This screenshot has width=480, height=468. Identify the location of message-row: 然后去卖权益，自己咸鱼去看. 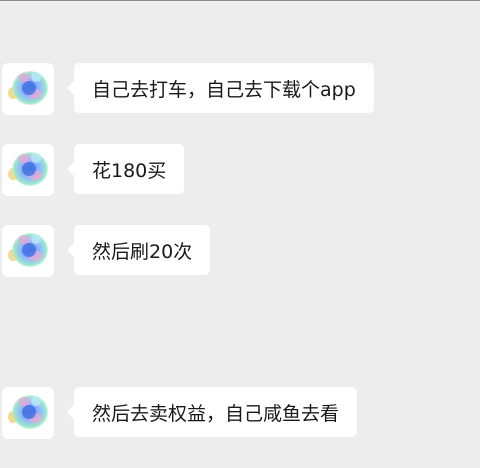
(240, 413).